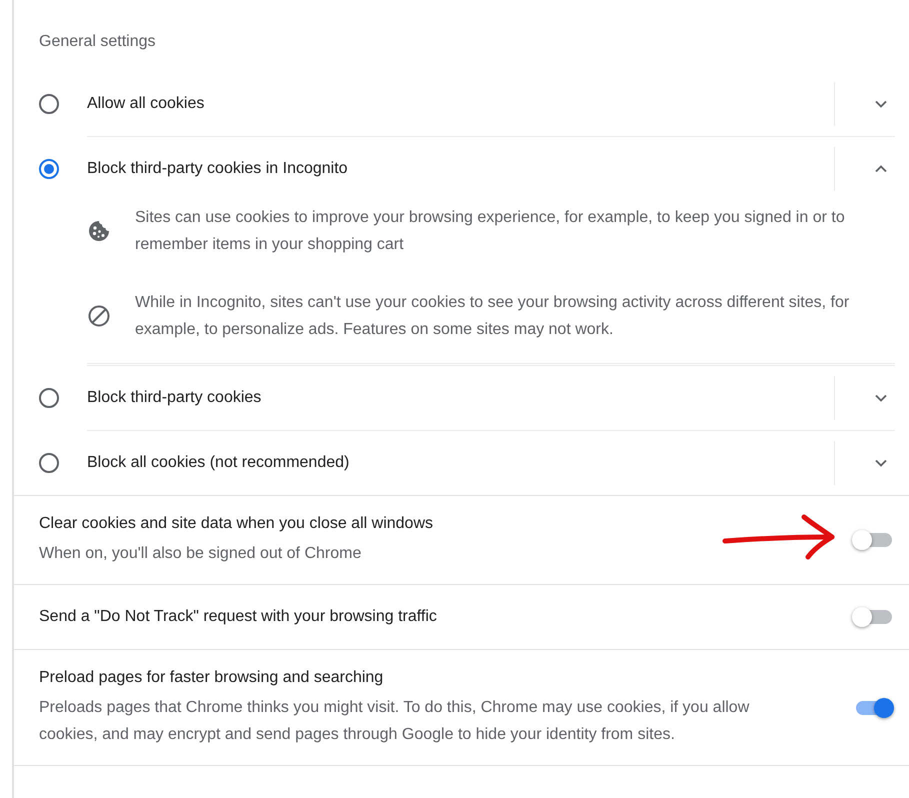  I want to click on setting-description: When on, you'll also be signed out of Chrome, so click(200, 554).